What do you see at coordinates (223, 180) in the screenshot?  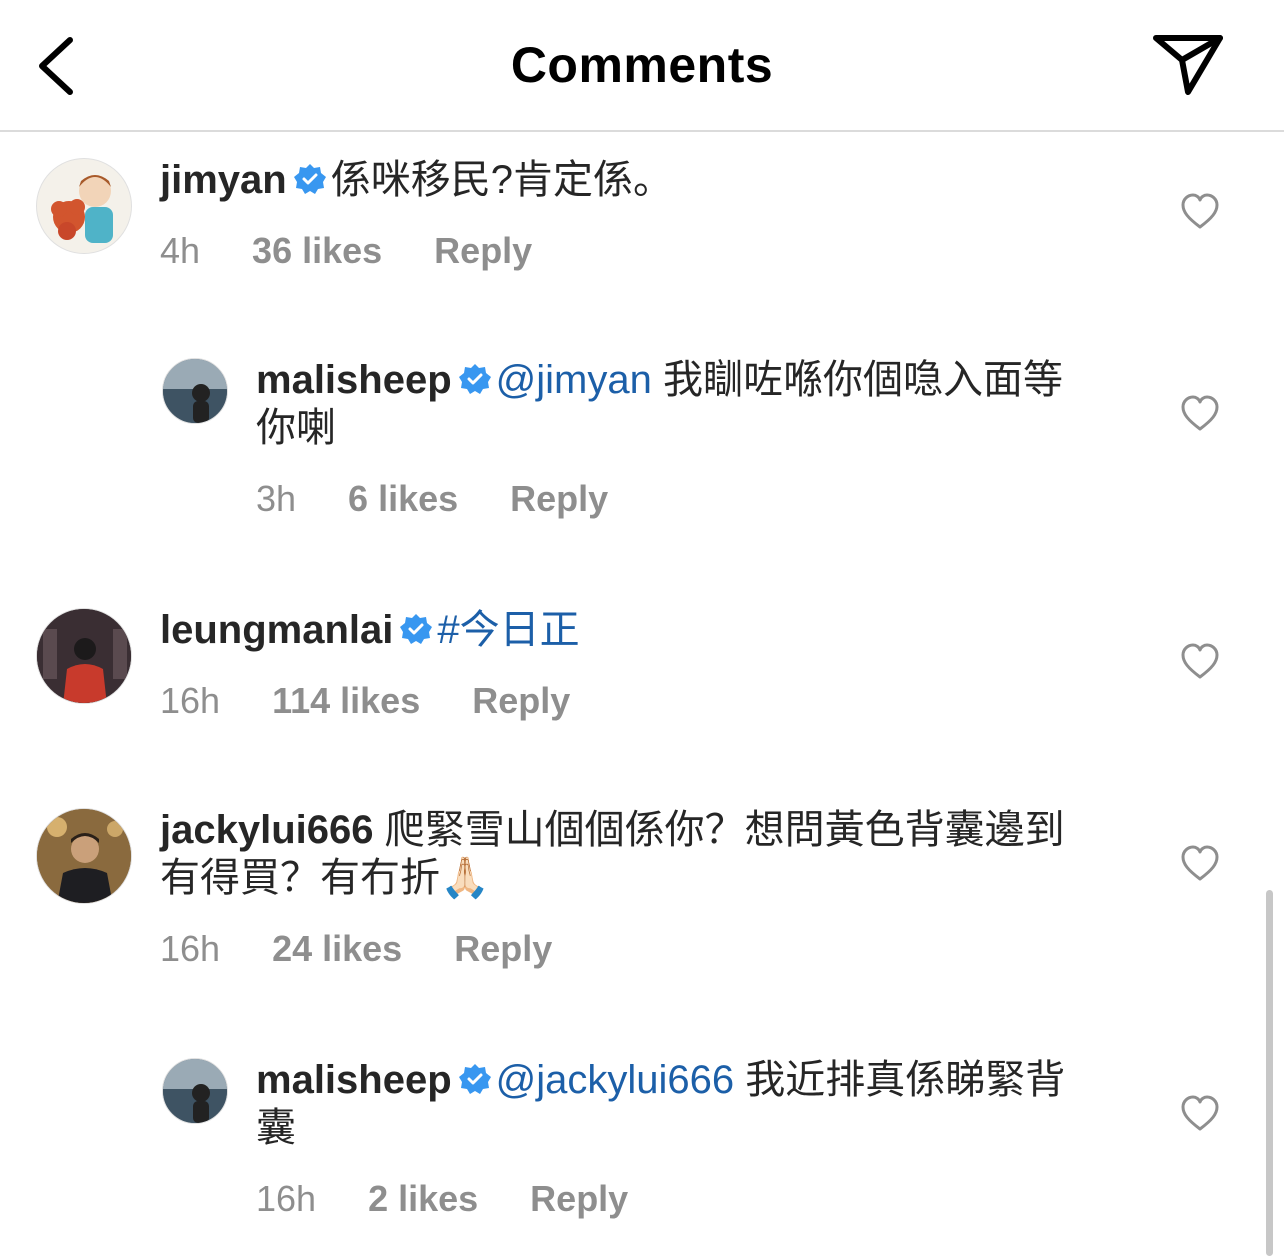 I see `username: jimyan` at bounding box center [223, 180].